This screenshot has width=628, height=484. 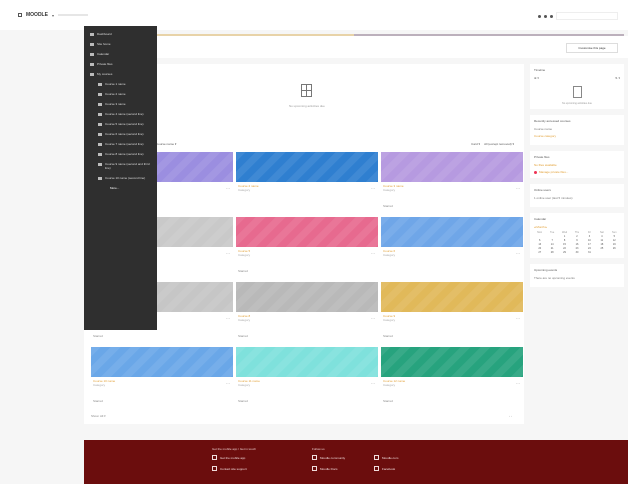 I want to click on calendar-day: 30, so click(x=576, y=252).